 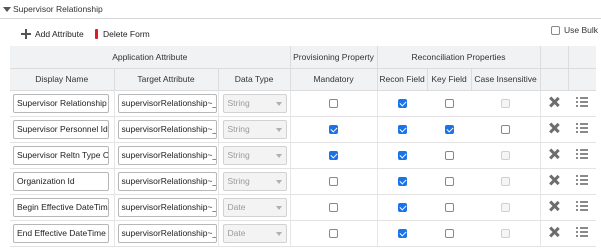 I want to click on col-header-case-insensitive: Case Insensitive, so click(x=506, y=79).